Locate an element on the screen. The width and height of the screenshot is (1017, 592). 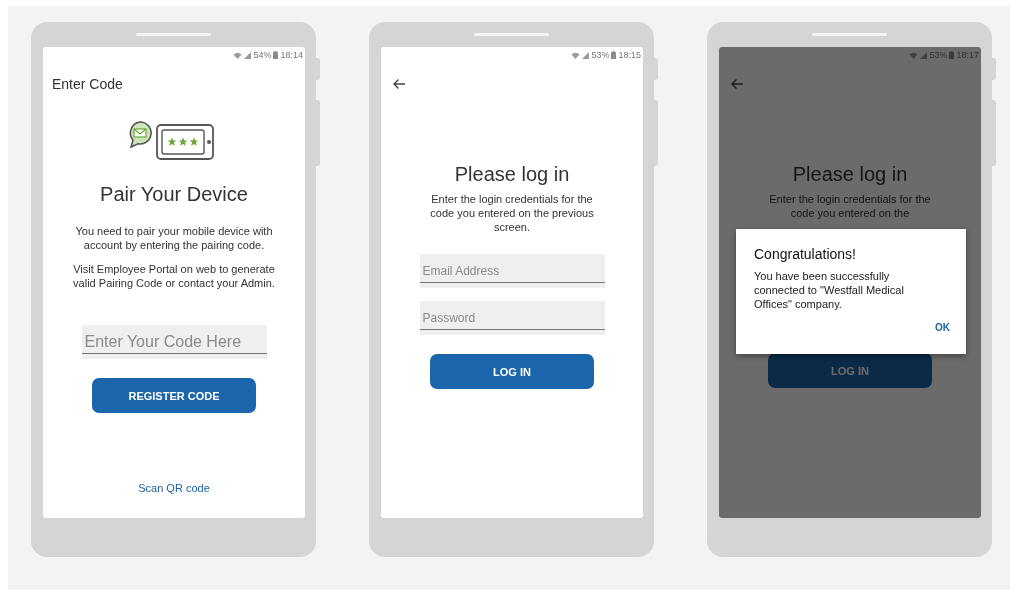
battery-percent: 54% is located at coordinates (262, 55).